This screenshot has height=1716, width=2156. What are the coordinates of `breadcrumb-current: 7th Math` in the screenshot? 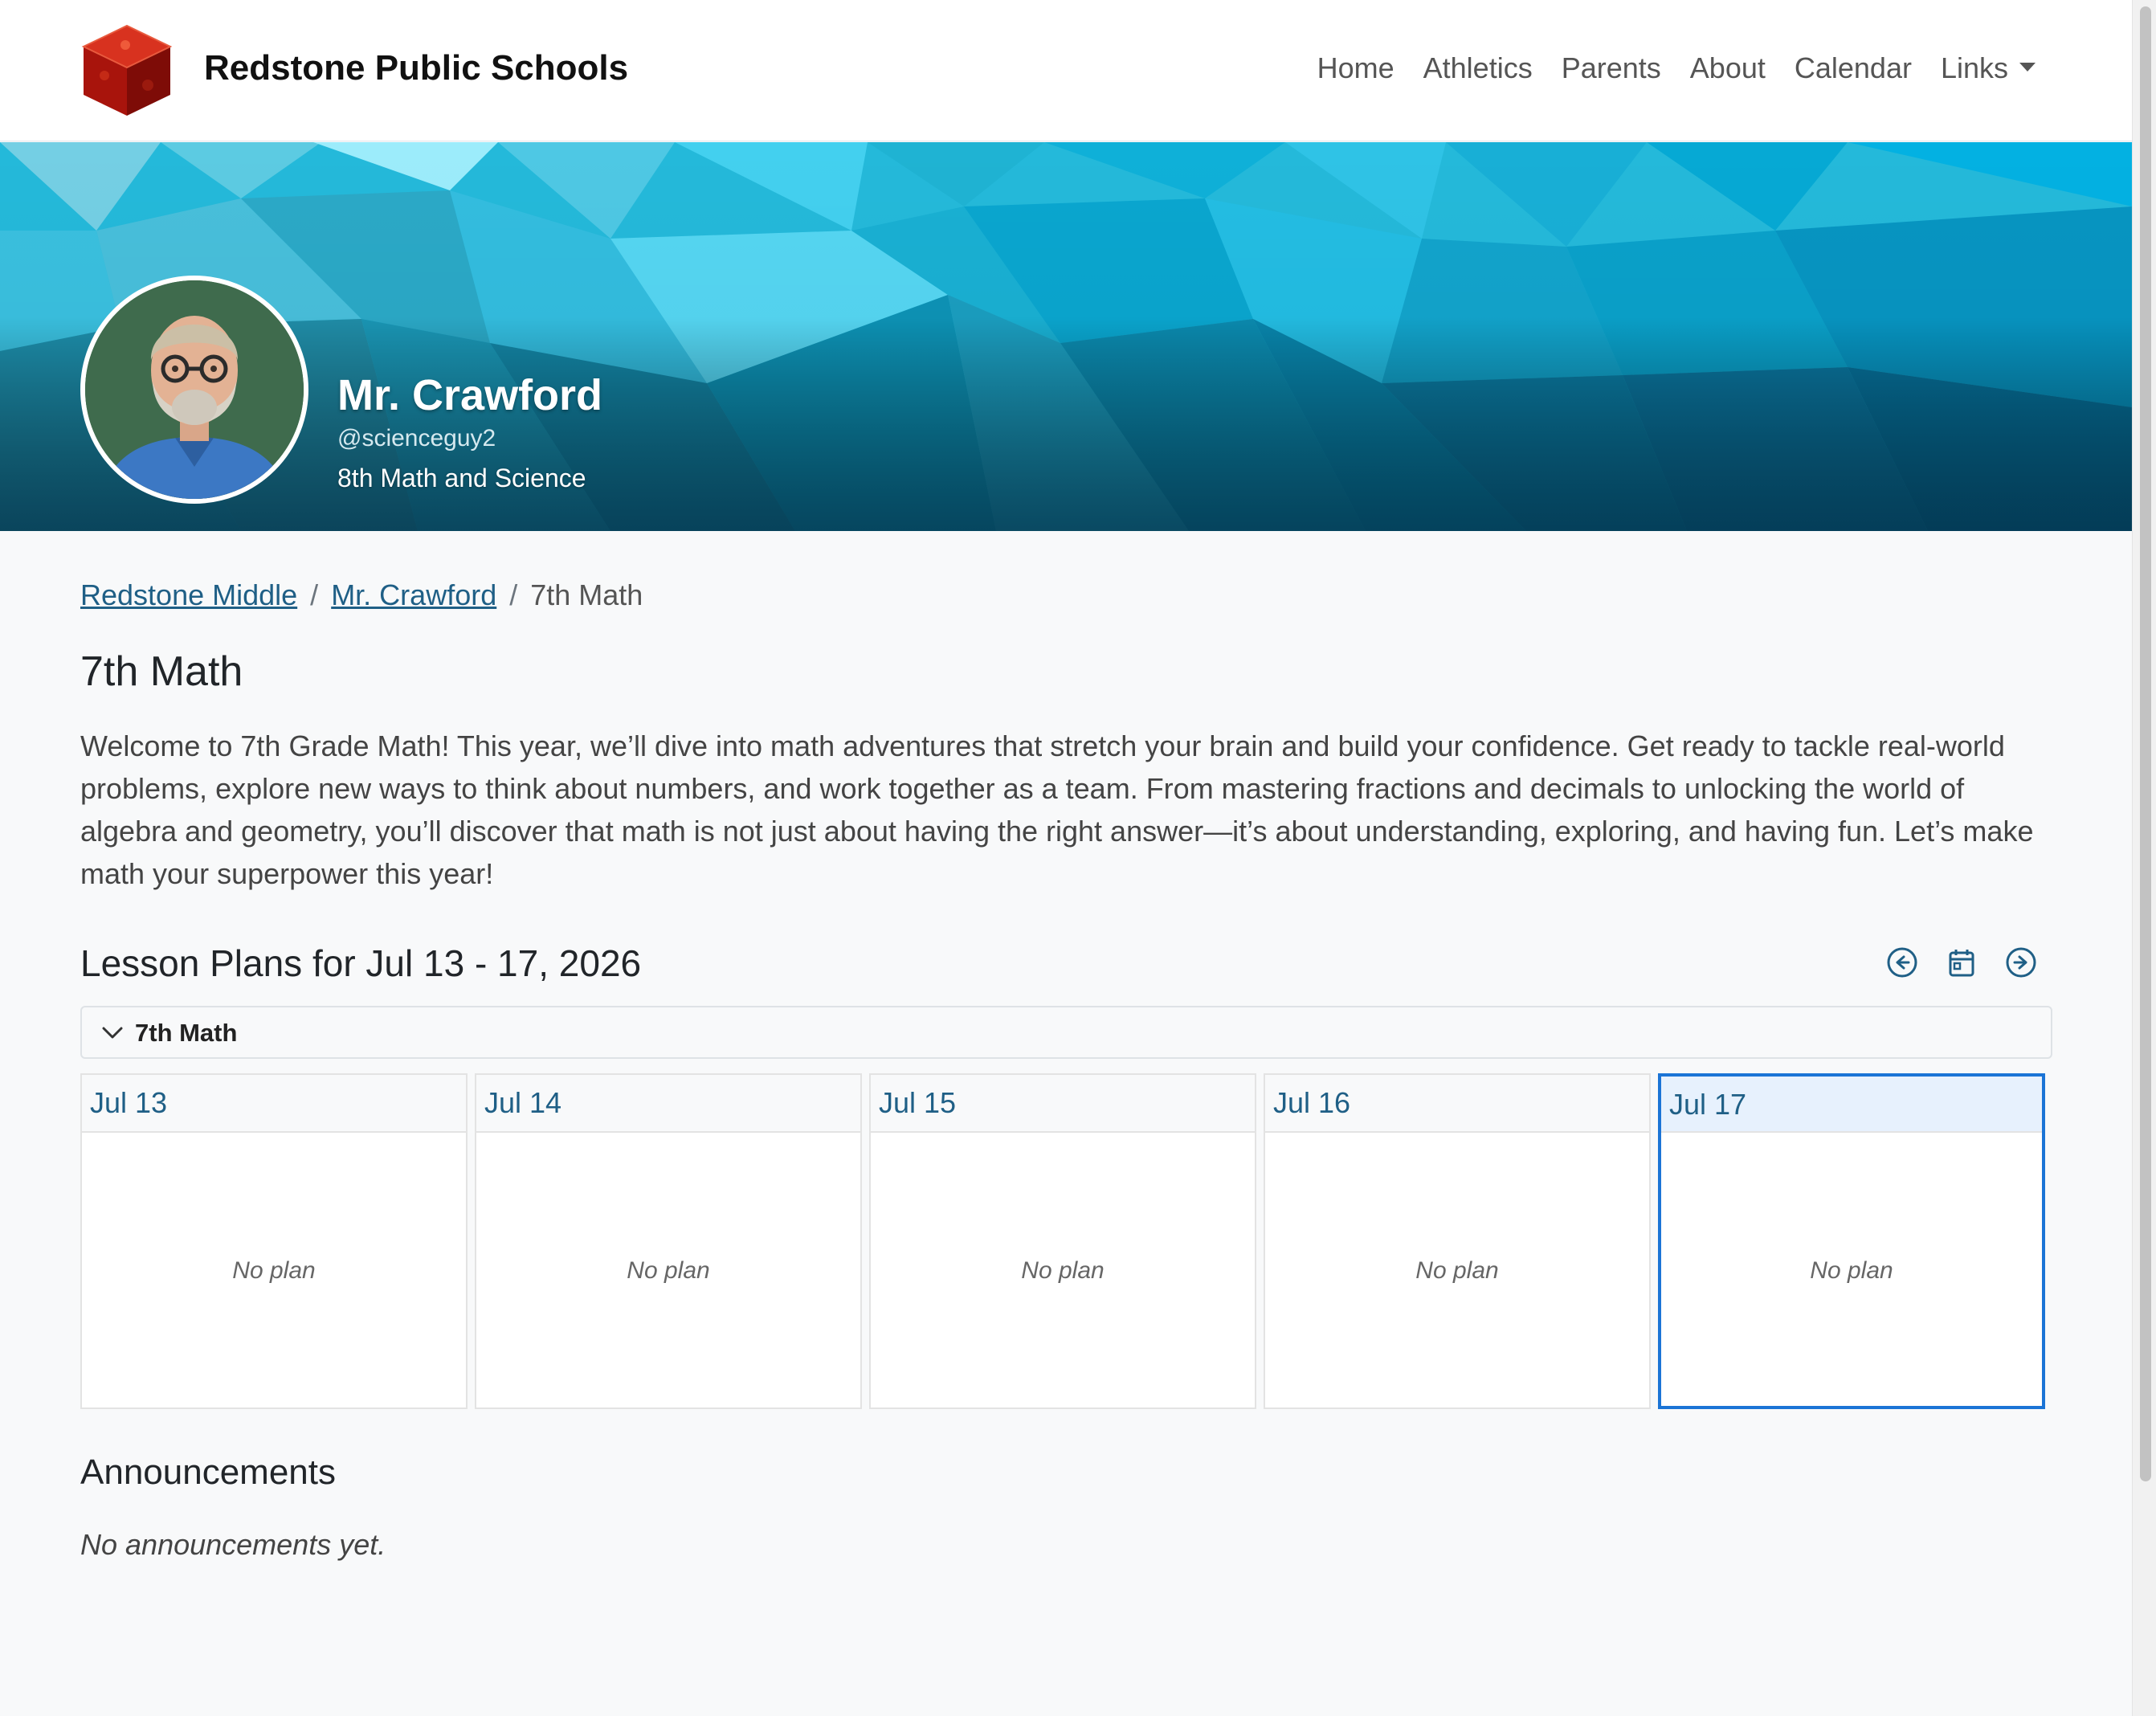 It's located at (587, 594).